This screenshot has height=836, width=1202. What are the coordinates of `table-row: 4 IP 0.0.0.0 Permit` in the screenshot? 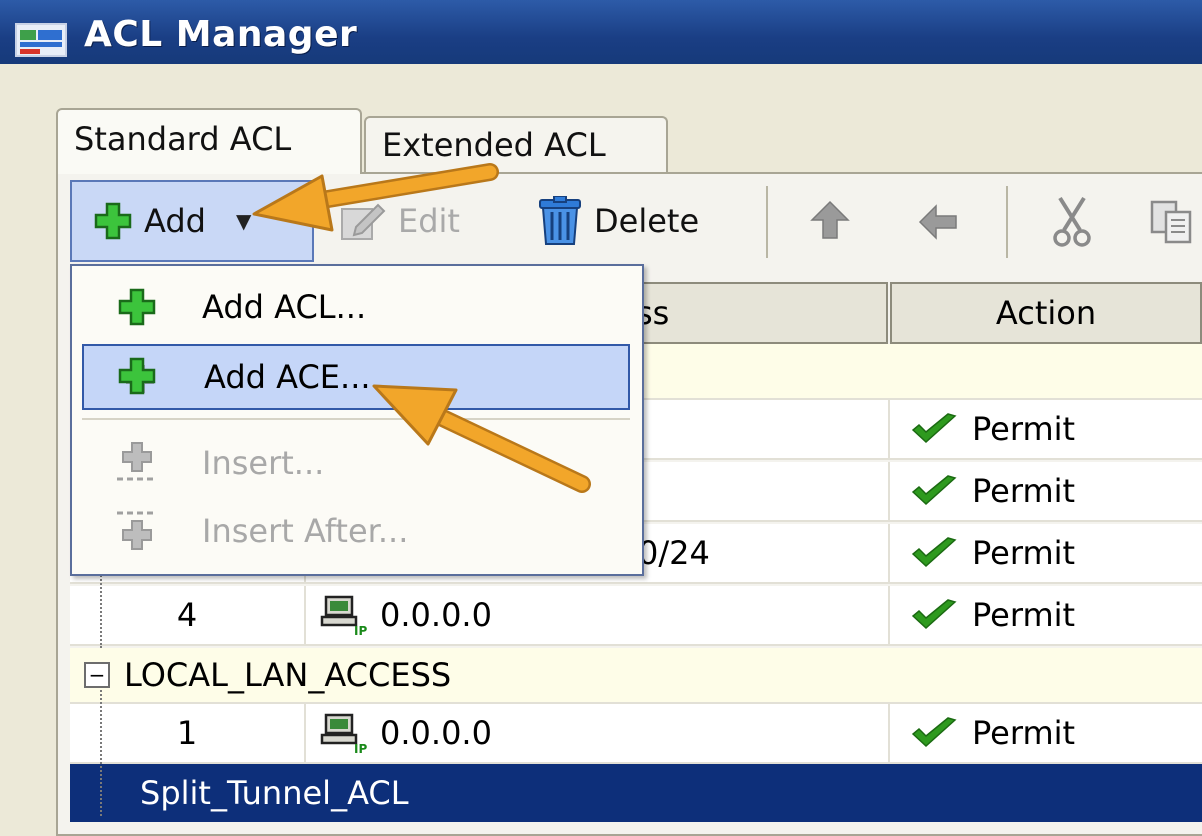 It's located at (636, 616).